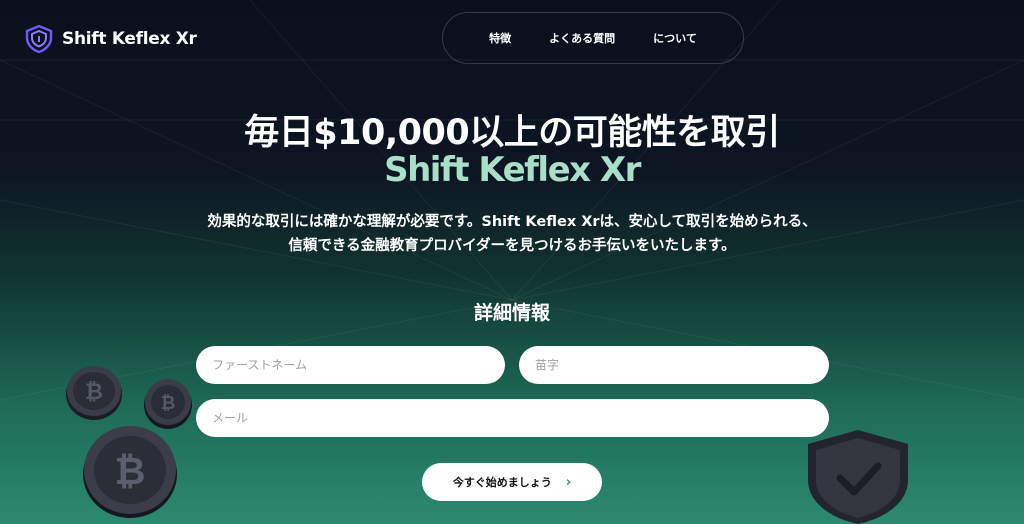 The height and width of the screenshot is (524, 1024). Describe the element at coordinates (568, 482) in the screenshot. I see `chevron-right-icon: ›` at that location.